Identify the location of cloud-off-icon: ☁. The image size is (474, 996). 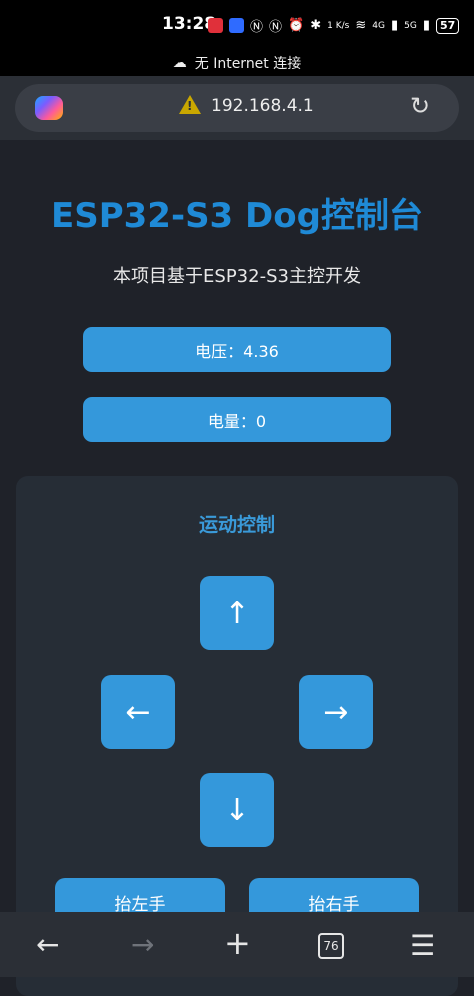
(179, 63).